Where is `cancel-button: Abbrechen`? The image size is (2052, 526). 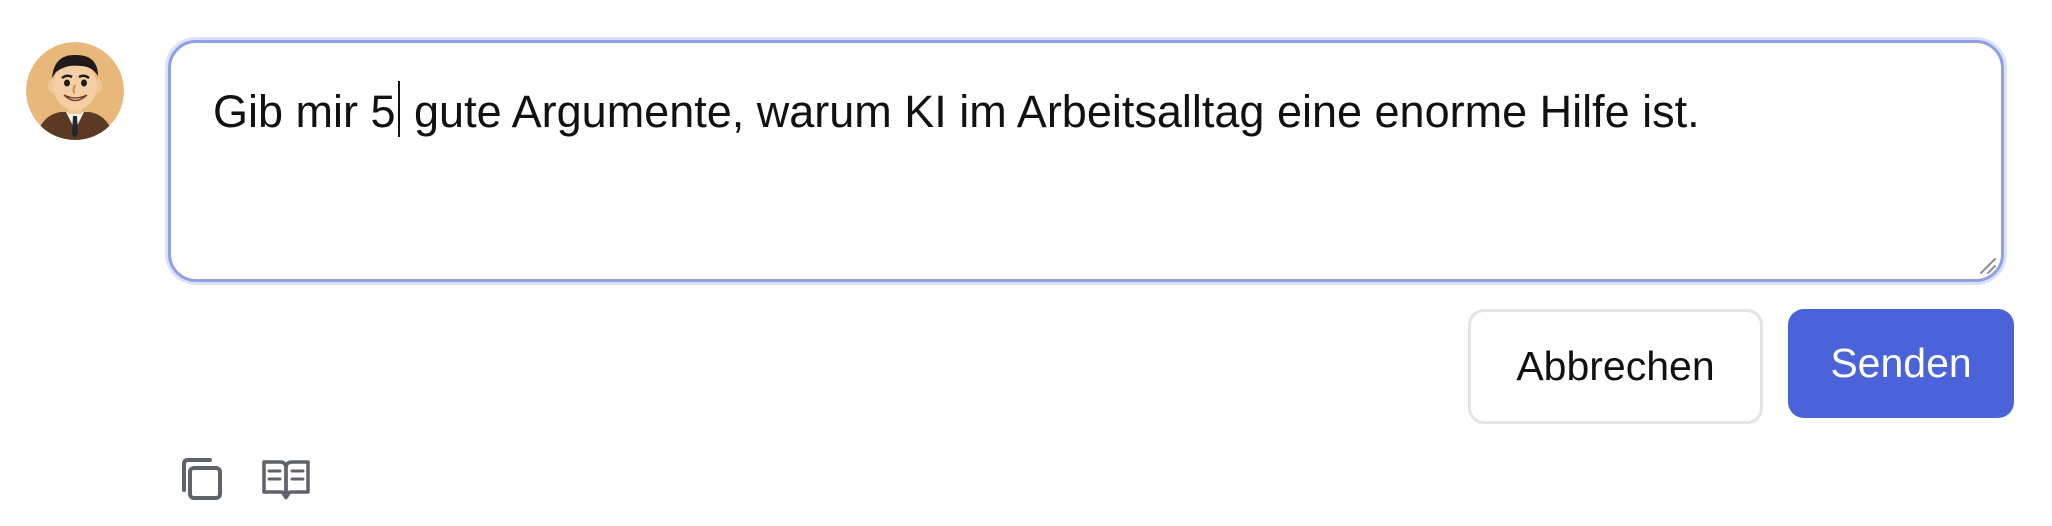 cancel-button: Abbrechen is located at coordinates (1615, 366).